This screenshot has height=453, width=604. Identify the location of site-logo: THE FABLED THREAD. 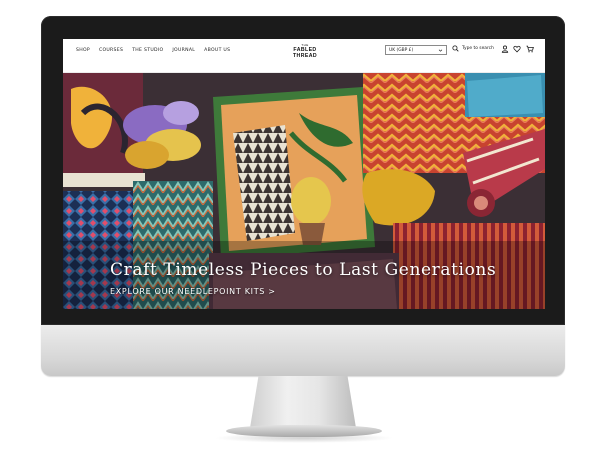
(305, 51).